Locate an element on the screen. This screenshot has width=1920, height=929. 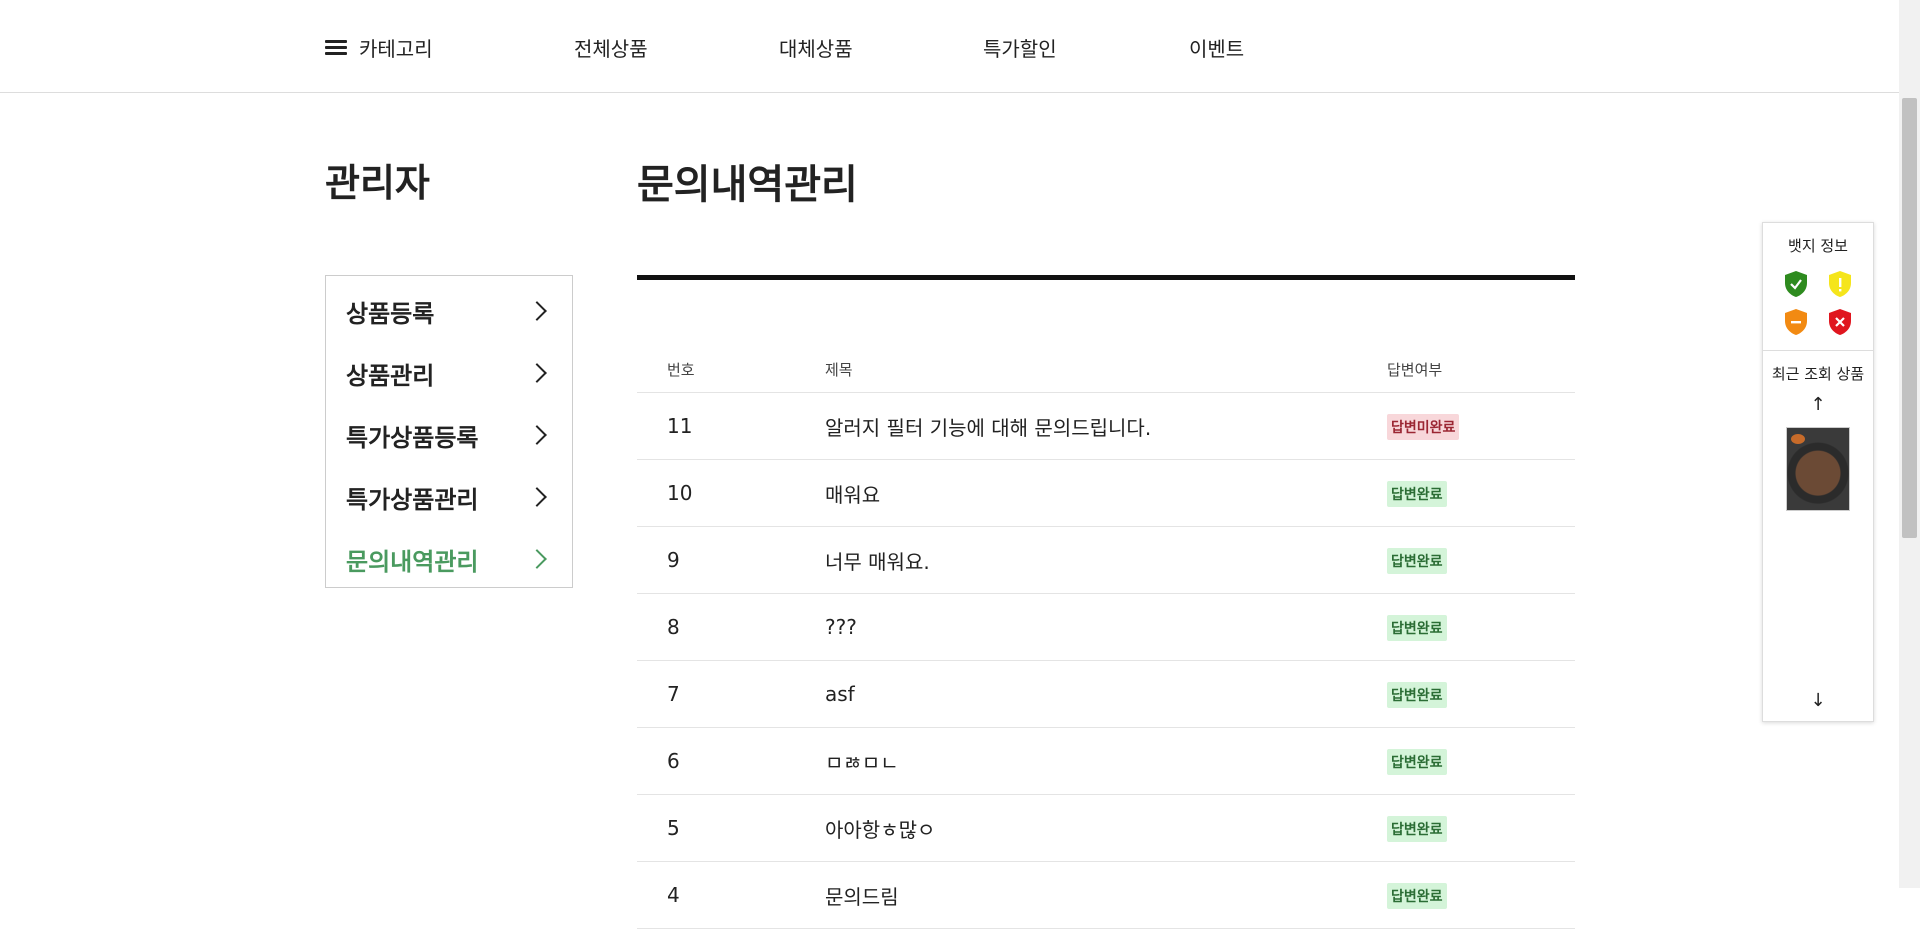
table-row: 7 asf 답변완료 is located at coordinates (1106, 694).